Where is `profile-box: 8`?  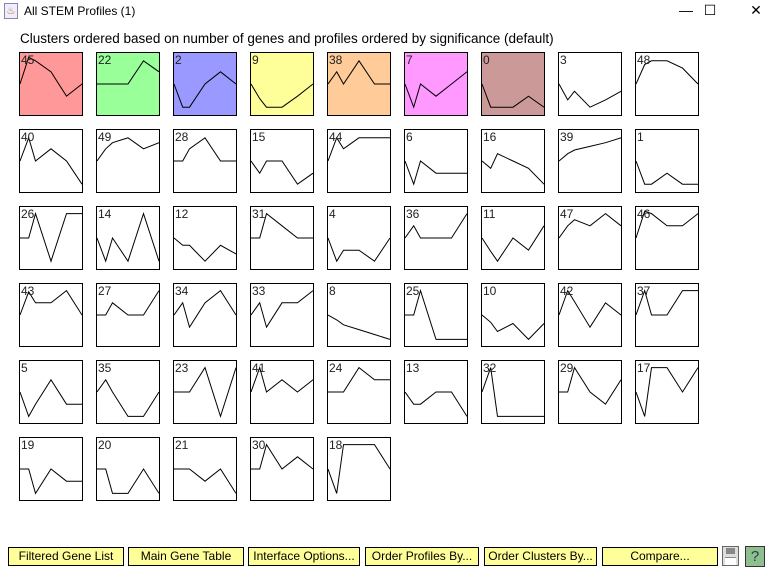 profile-box: 8 is located at coordinates (359, 315).